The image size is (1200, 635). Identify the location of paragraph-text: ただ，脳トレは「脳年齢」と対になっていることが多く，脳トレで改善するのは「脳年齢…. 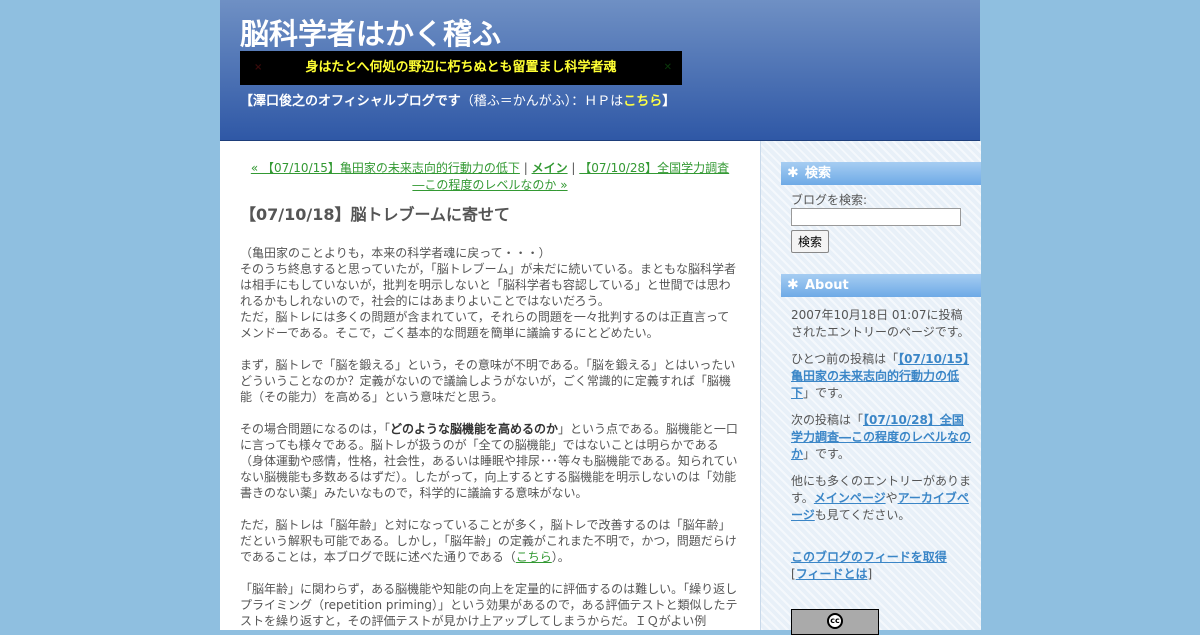
(488, 541).